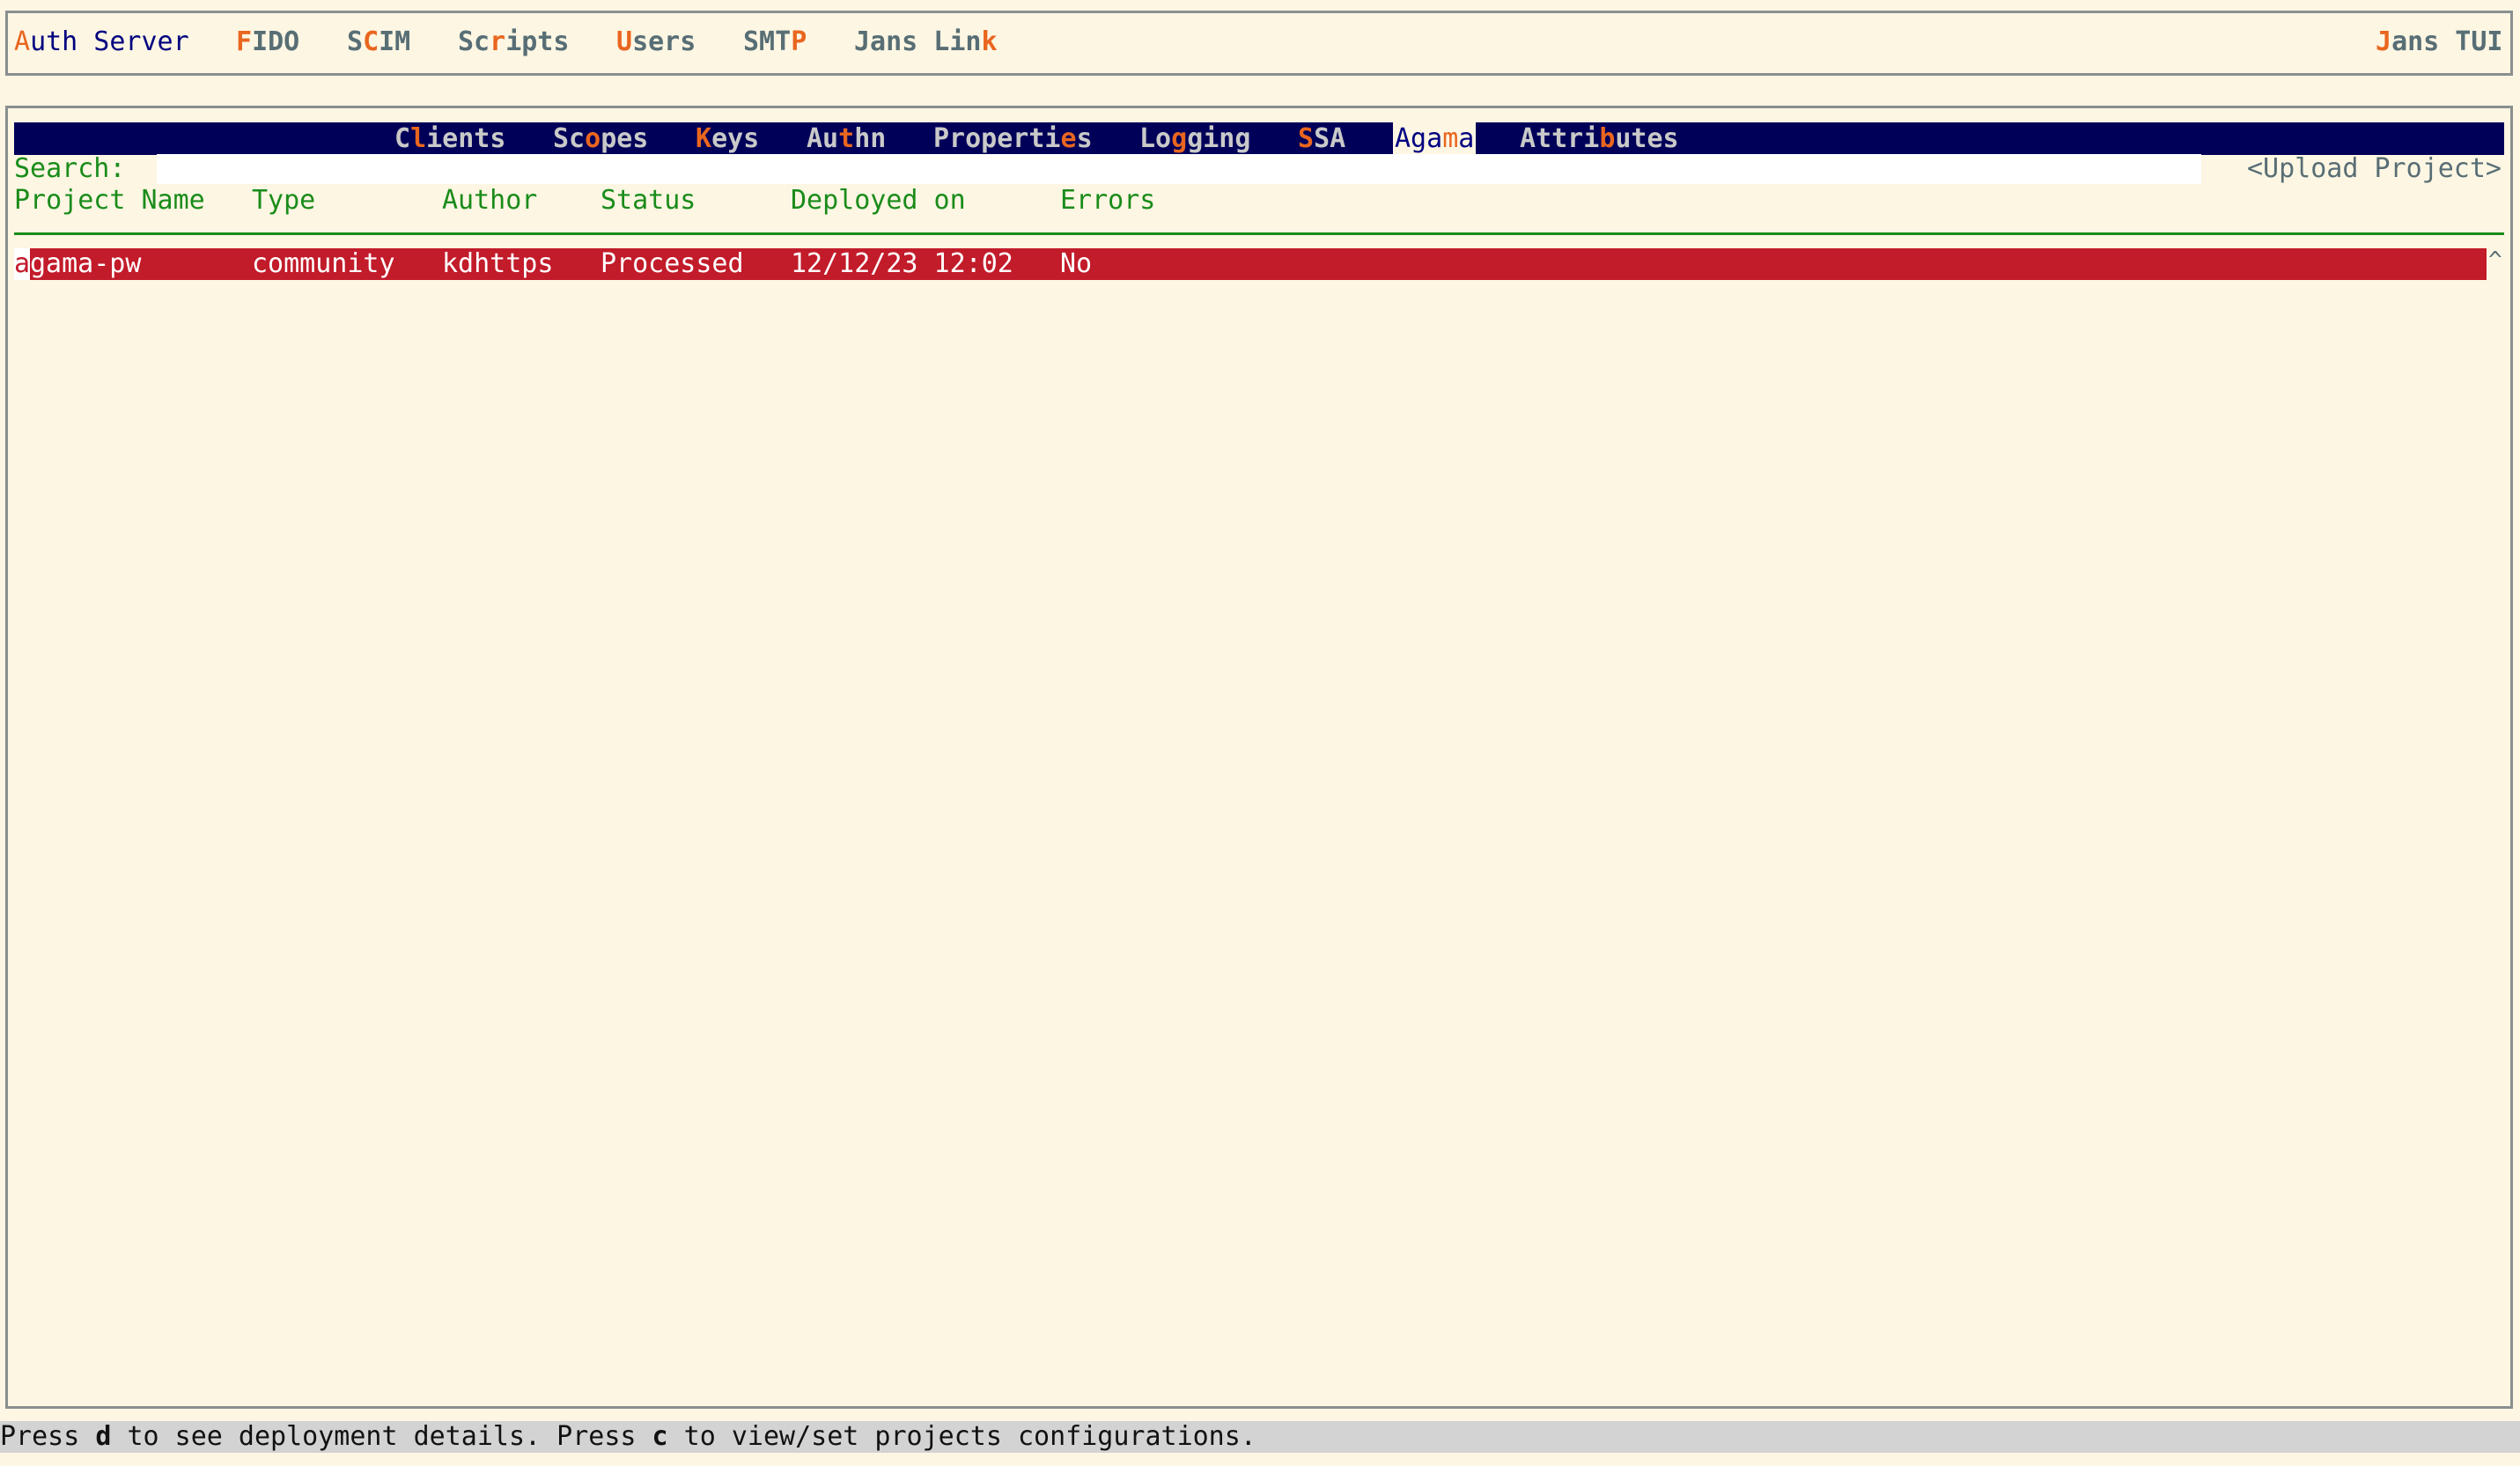  Describe the element at coordinates (378, 42) in the screenshot. I see `menu-scim: SCIM` at that location.